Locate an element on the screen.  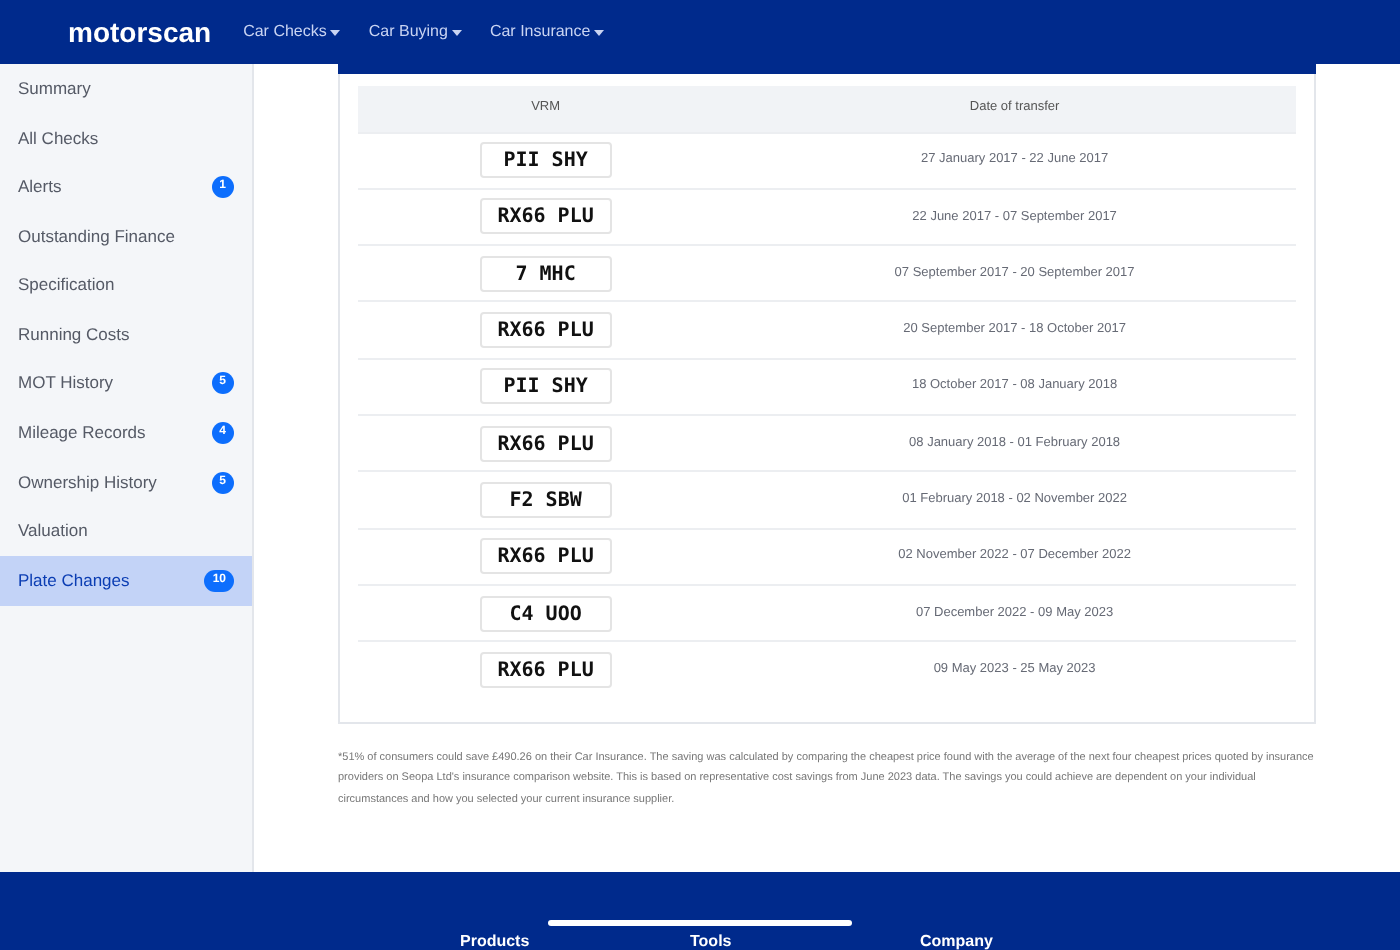
sidebar-item: Valuation is located at coordinates (126, 531).